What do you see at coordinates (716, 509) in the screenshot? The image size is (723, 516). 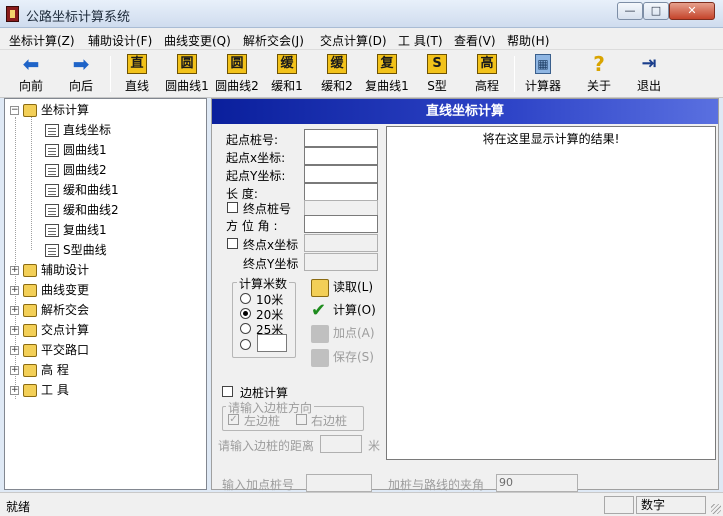 I see `resize-grip` at bounding box center [716, 509].